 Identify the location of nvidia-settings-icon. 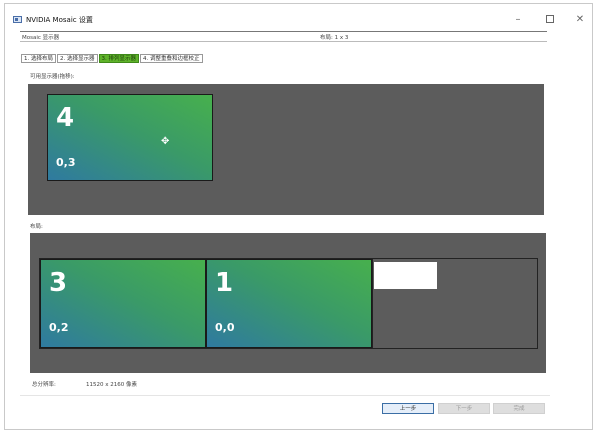
(17, 19).